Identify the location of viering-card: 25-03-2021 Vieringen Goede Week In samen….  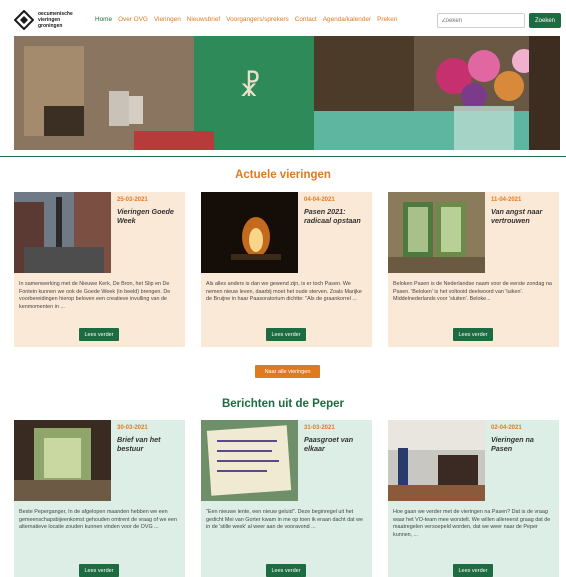
(99, 269).